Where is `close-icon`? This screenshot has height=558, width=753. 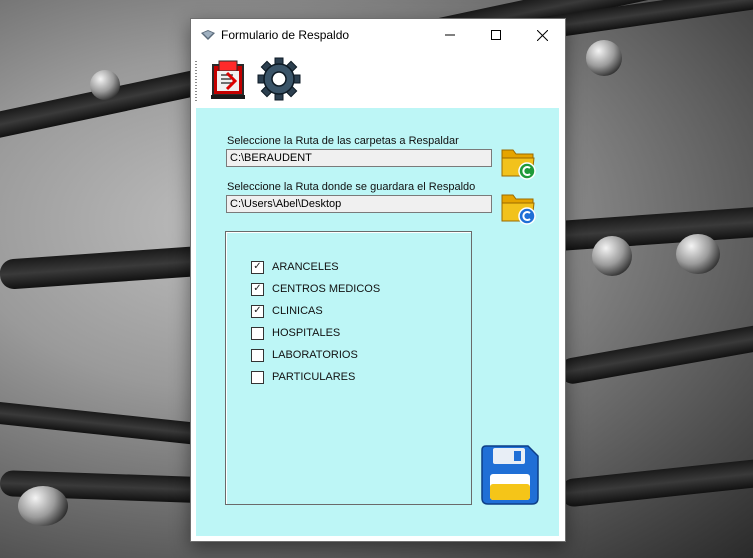 close-icon is located at coordinates (542, 35).